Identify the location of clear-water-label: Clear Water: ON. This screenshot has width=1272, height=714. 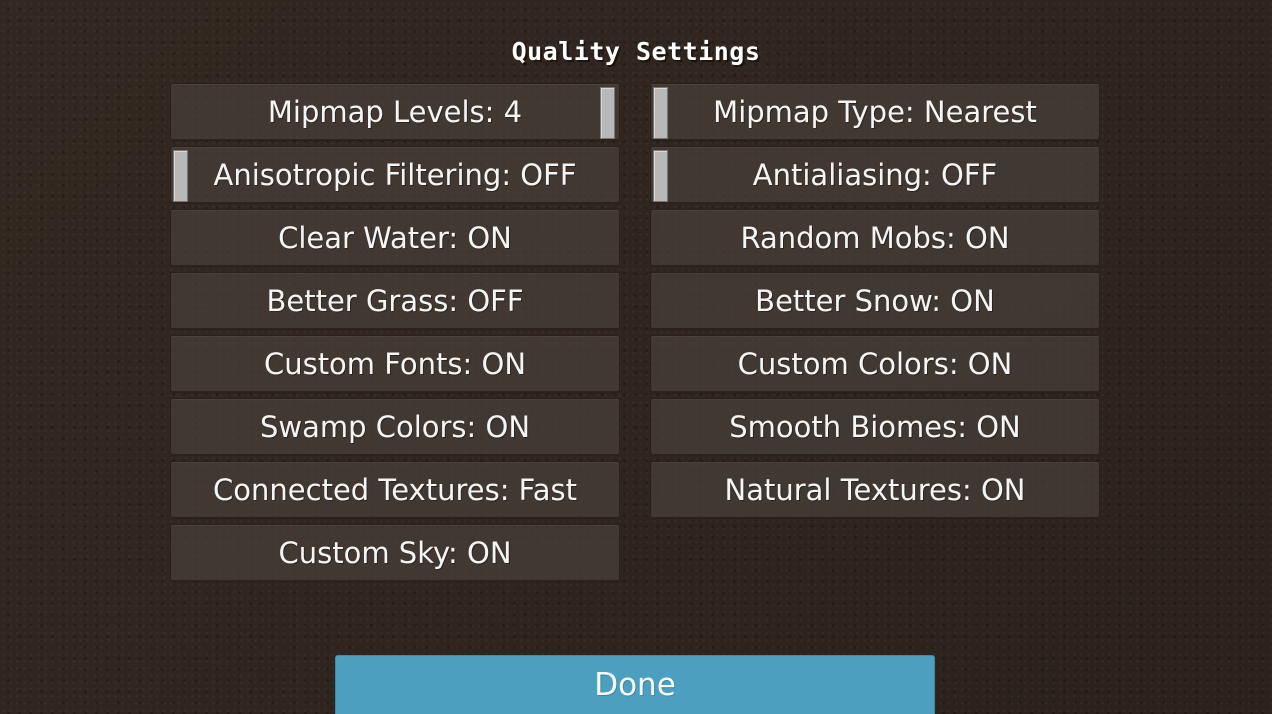
(395, 237).